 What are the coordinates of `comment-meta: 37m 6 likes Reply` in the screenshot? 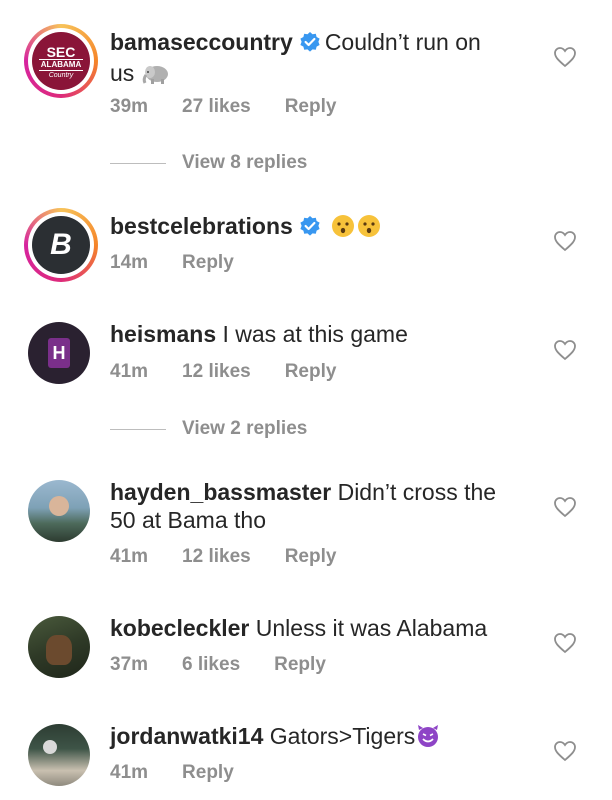 It's located at (235, 665).